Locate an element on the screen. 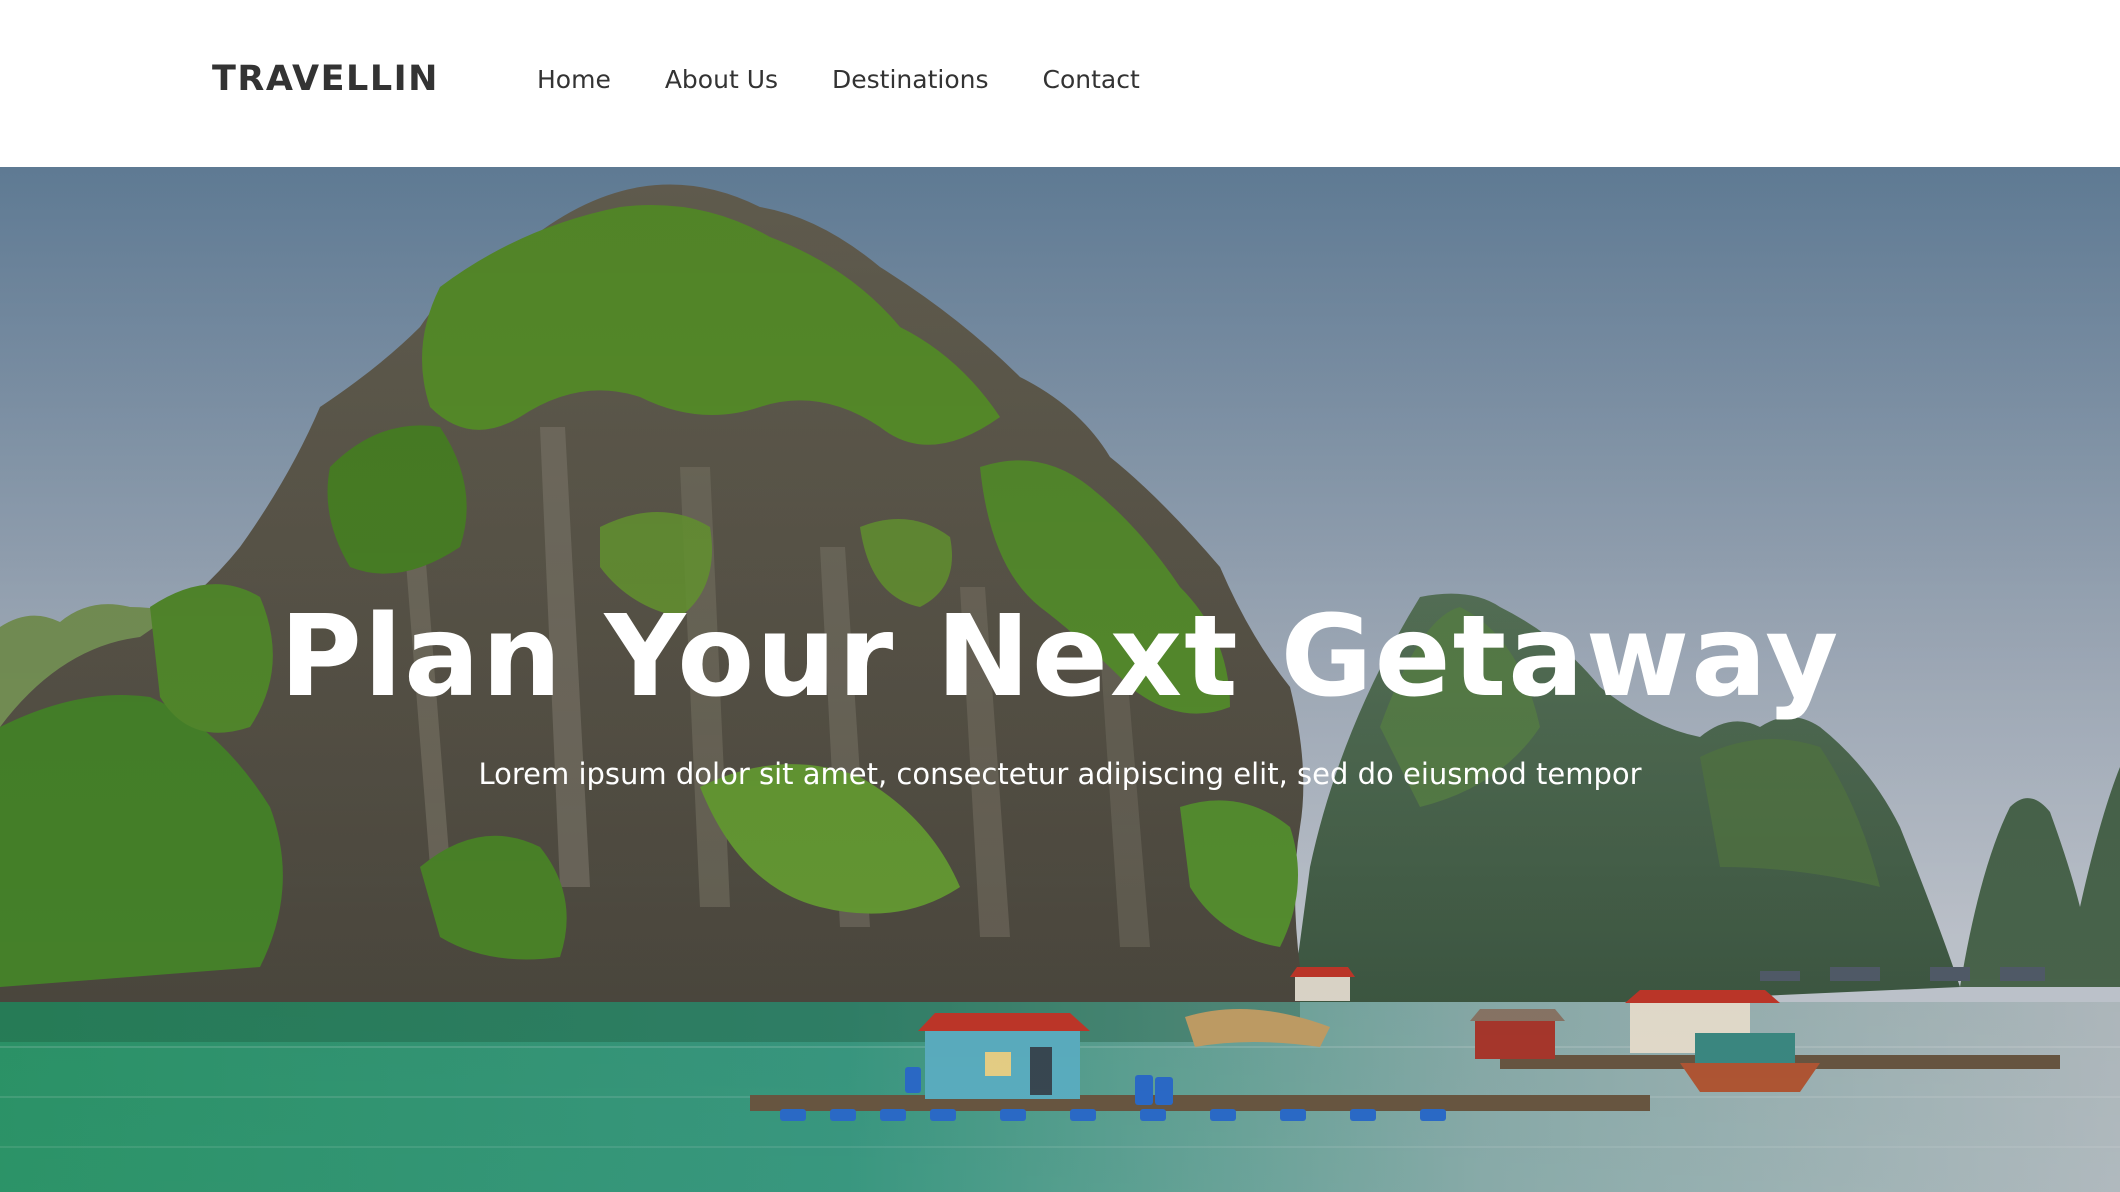 The width and height of the screenshot is (2120, 1192). nav-link-about-us: About Us is located at coordinates (721, 80).